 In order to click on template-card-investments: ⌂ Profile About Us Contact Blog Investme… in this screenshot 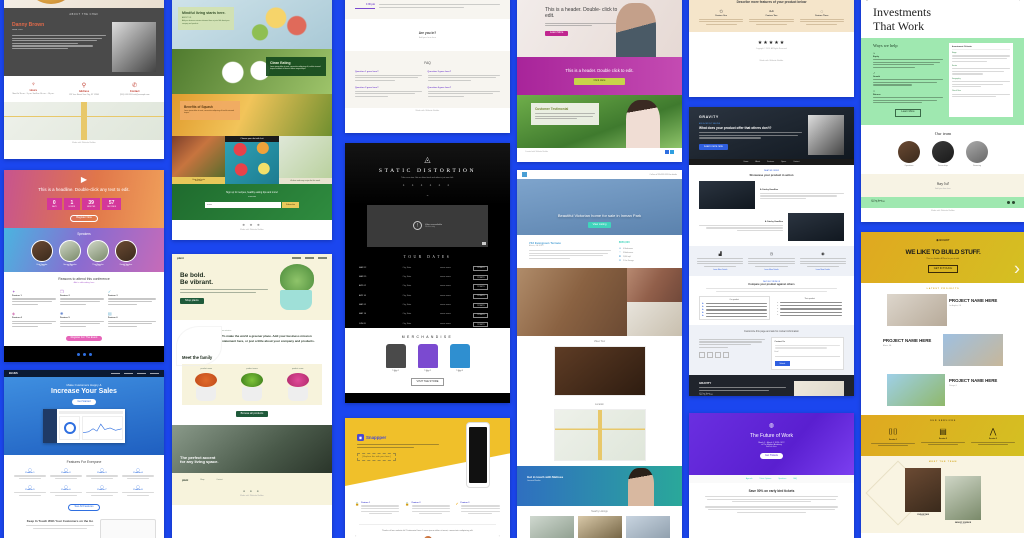, I will do `click(942, 111)`.